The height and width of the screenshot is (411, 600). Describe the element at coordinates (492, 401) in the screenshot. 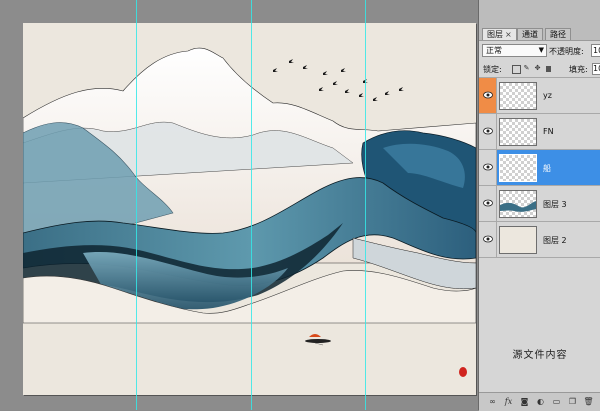

I see `link-icon: ∞` at that location.